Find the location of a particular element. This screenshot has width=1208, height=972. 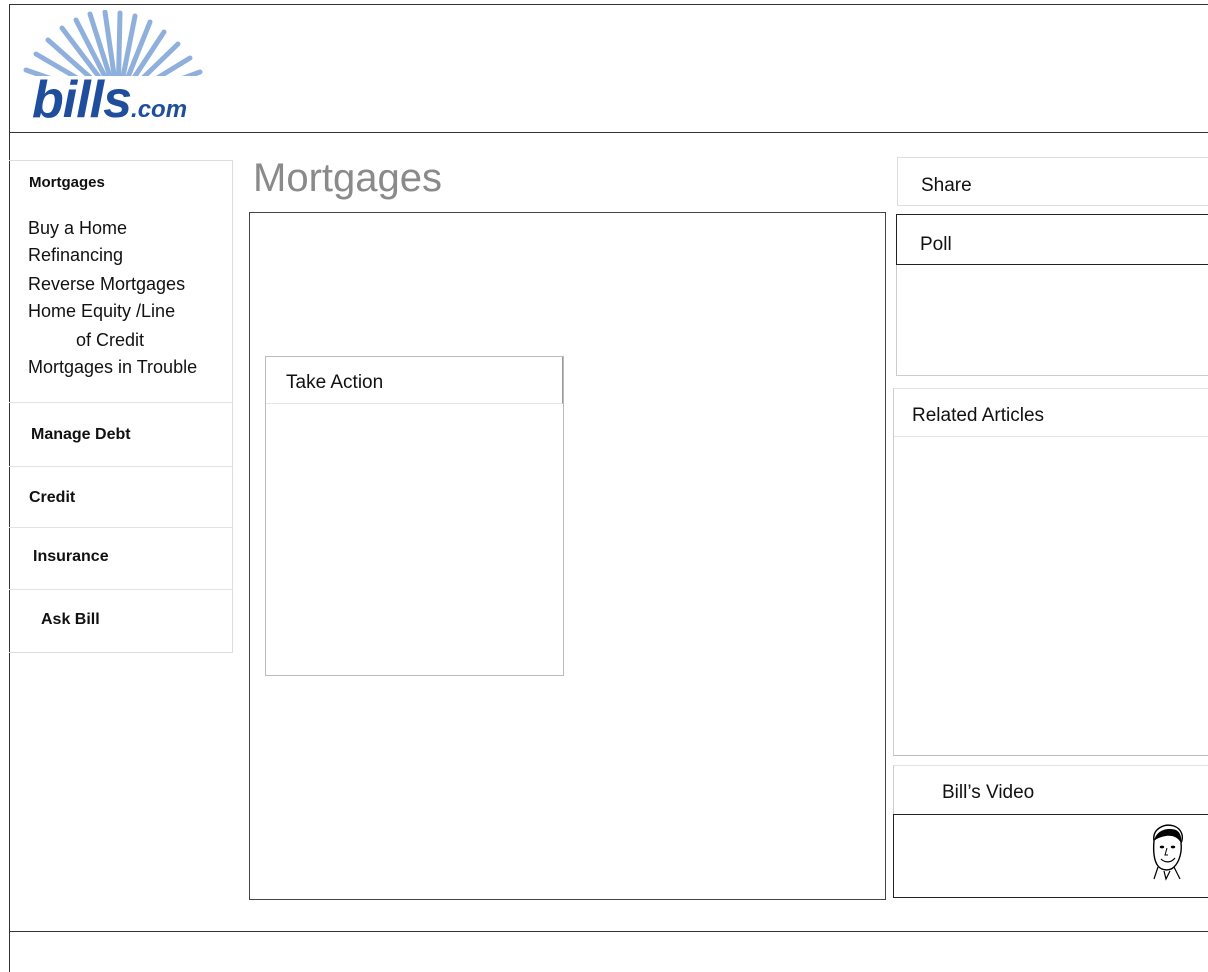

related-articles-header: Related Articles is located at coordinates (1051, 413).